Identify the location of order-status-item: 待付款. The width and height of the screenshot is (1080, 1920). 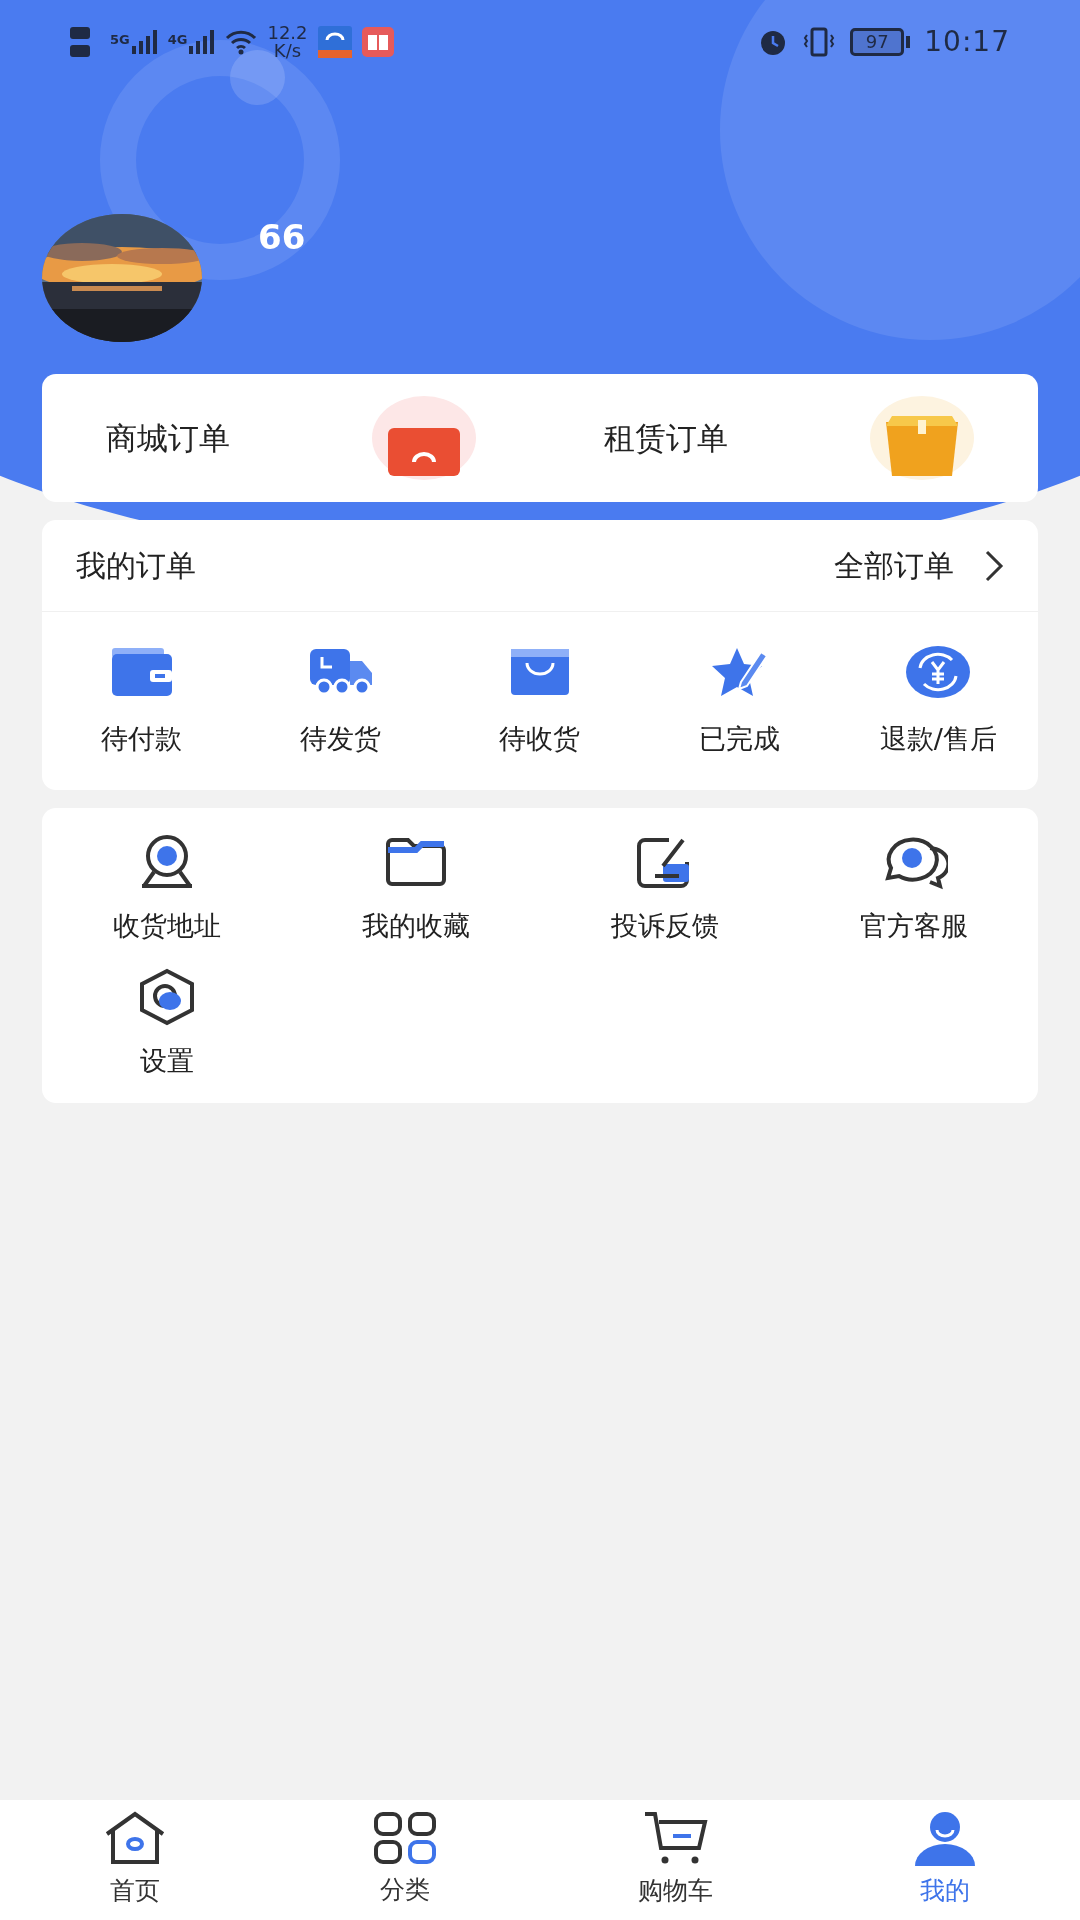
(142, 701).